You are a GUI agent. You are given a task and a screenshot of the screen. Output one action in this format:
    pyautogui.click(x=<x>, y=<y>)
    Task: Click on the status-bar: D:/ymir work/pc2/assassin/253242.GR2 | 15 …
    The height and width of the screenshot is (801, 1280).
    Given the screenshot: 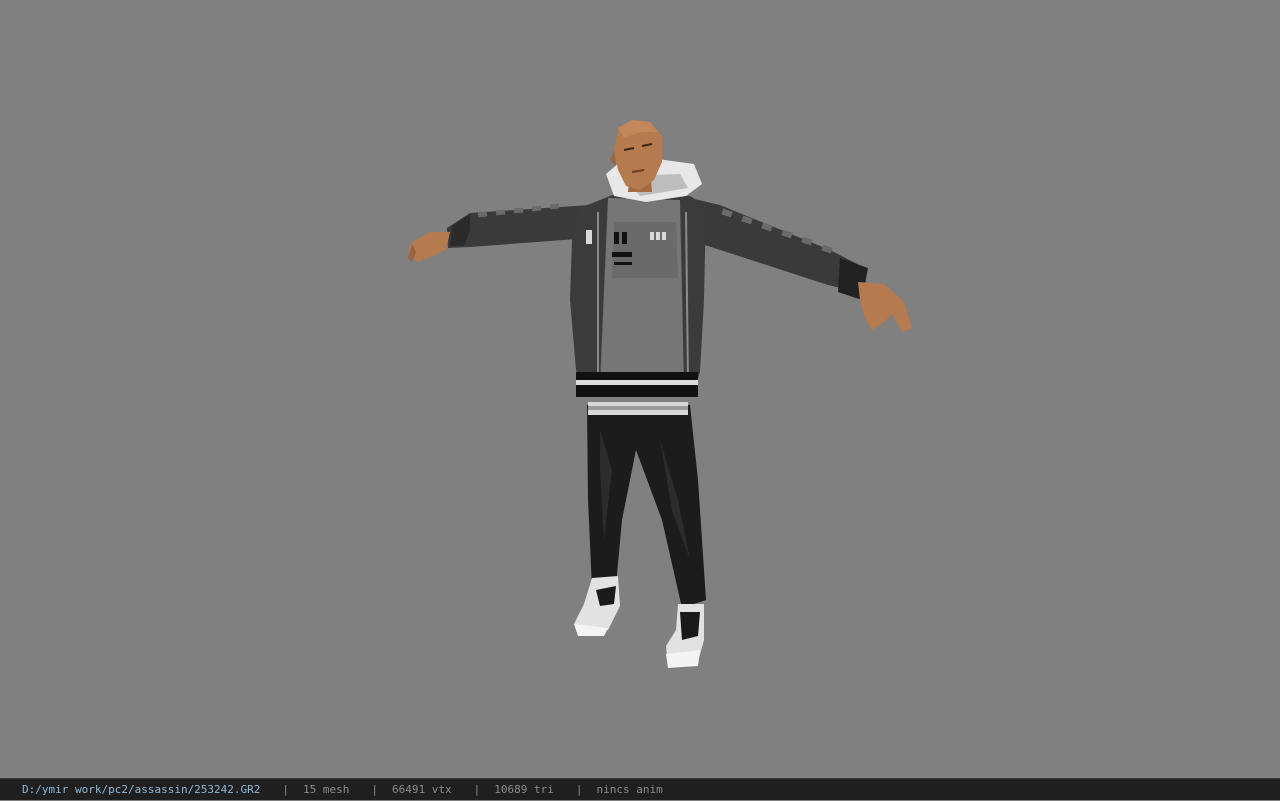 What is the action you would take?
    pyautogui.click(x=640, y=789)
    